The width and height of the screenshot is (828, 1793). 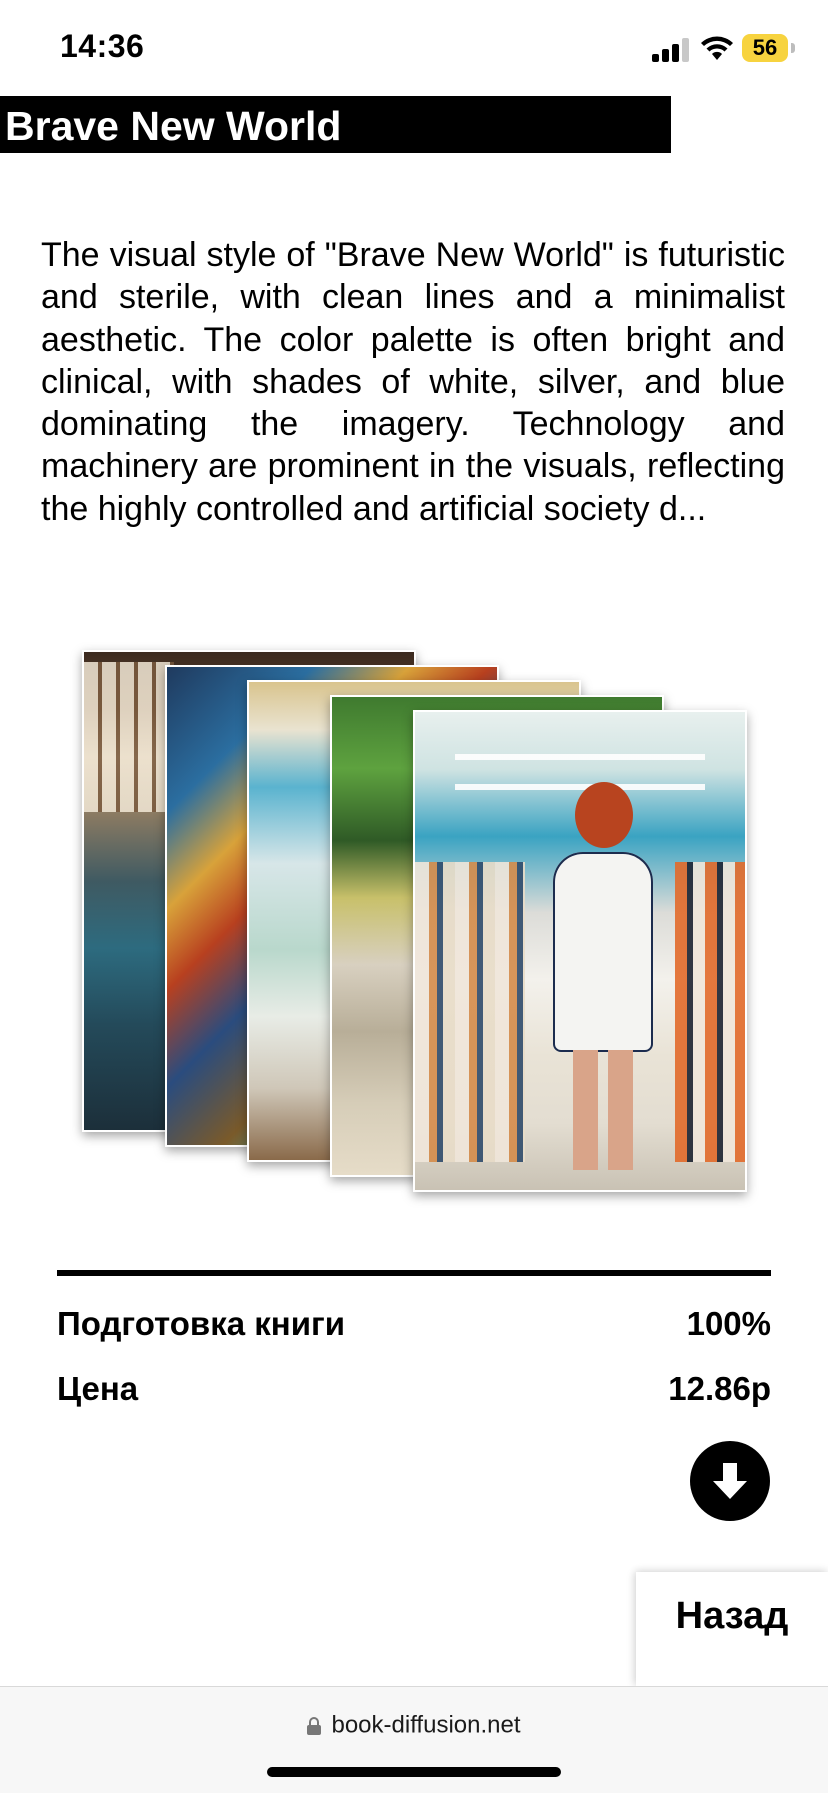 I want to click on wifi-icon, so click(x=717, y=48).